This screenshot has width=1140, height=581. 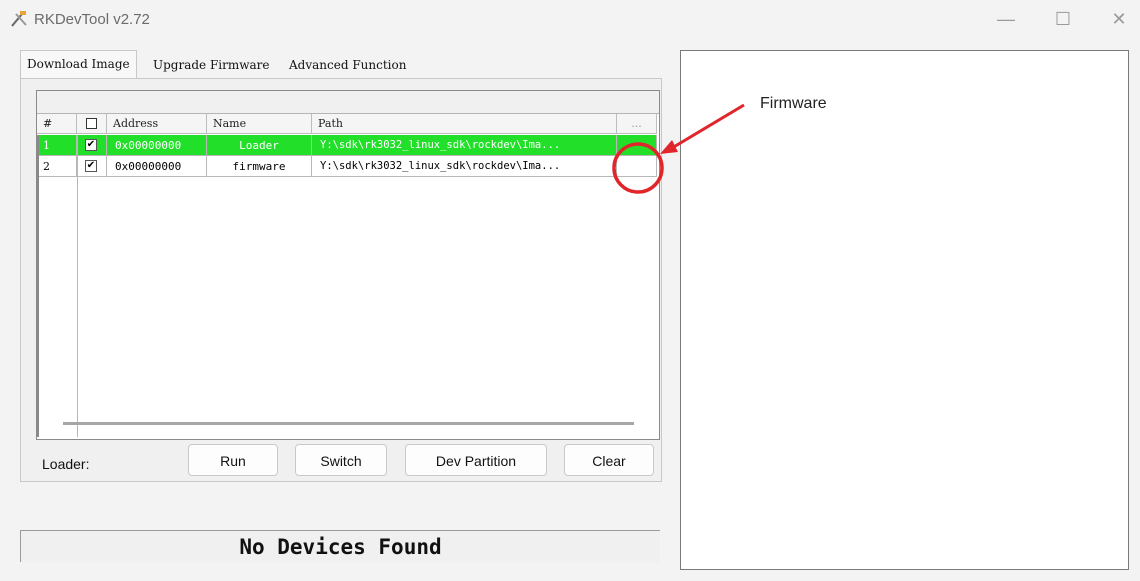 I want to click on column-header-check, so click(x=92, y=124).